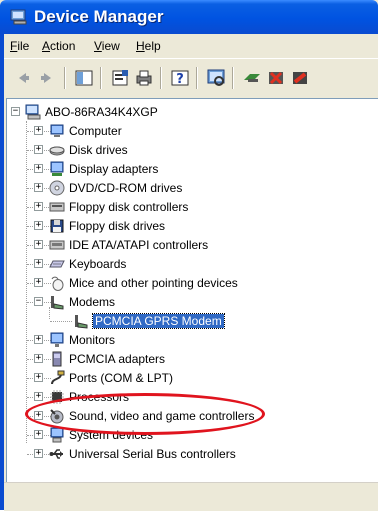 Image resolution: width=378 pixels, height=511 pixels. Describe the element at coordinates (57, 226) in the screenshot. I see `floppy-drive-icon` at that location.